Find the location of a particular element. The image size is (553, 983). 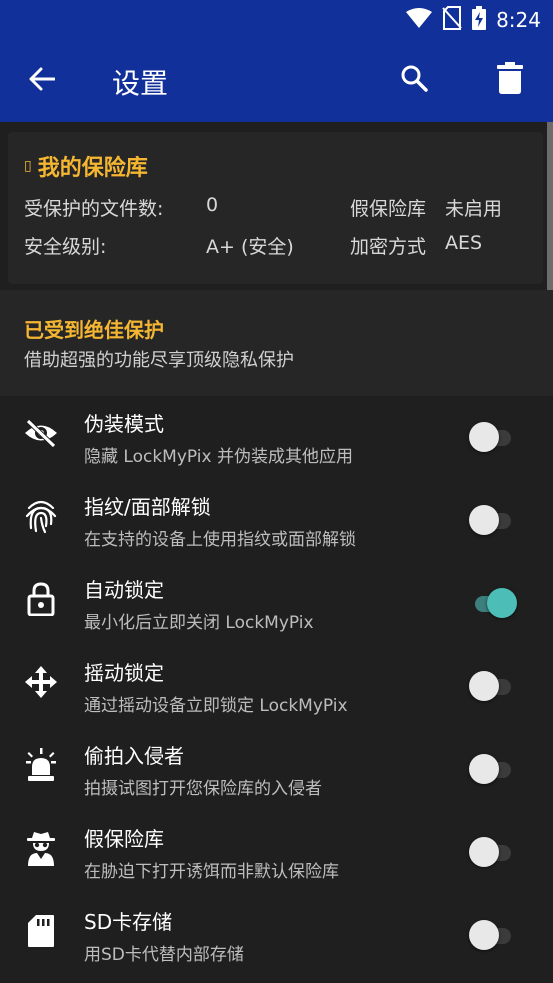

auto-lock-toggle is located at coordinates (493, 603).